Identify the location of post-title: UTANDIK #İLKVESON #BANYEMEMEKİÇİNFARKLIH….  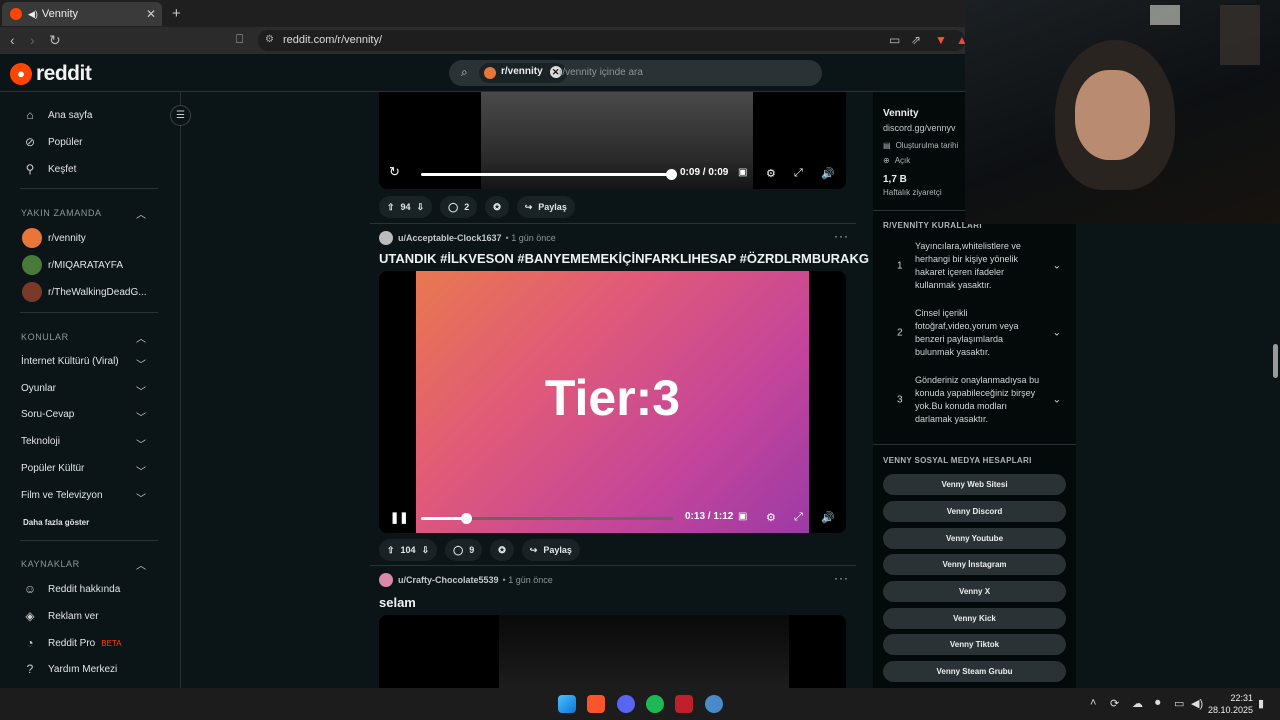
(624, 258).